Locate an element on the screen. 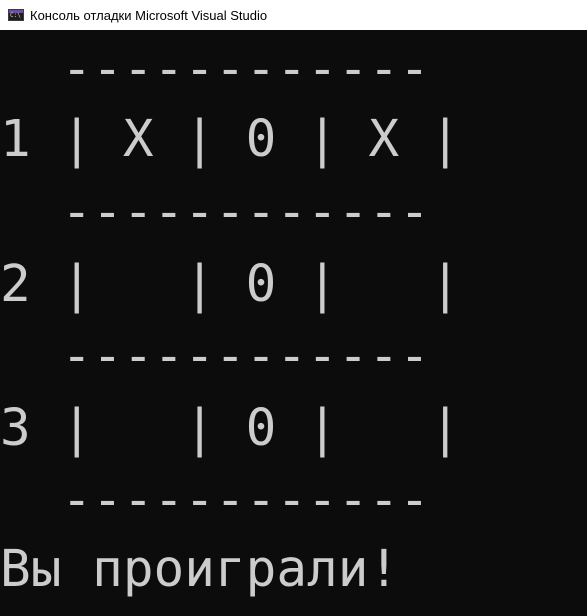 The image size is (587, 616). board-row-3: 3 | | 0 | | is located at coordinates (230, 428).